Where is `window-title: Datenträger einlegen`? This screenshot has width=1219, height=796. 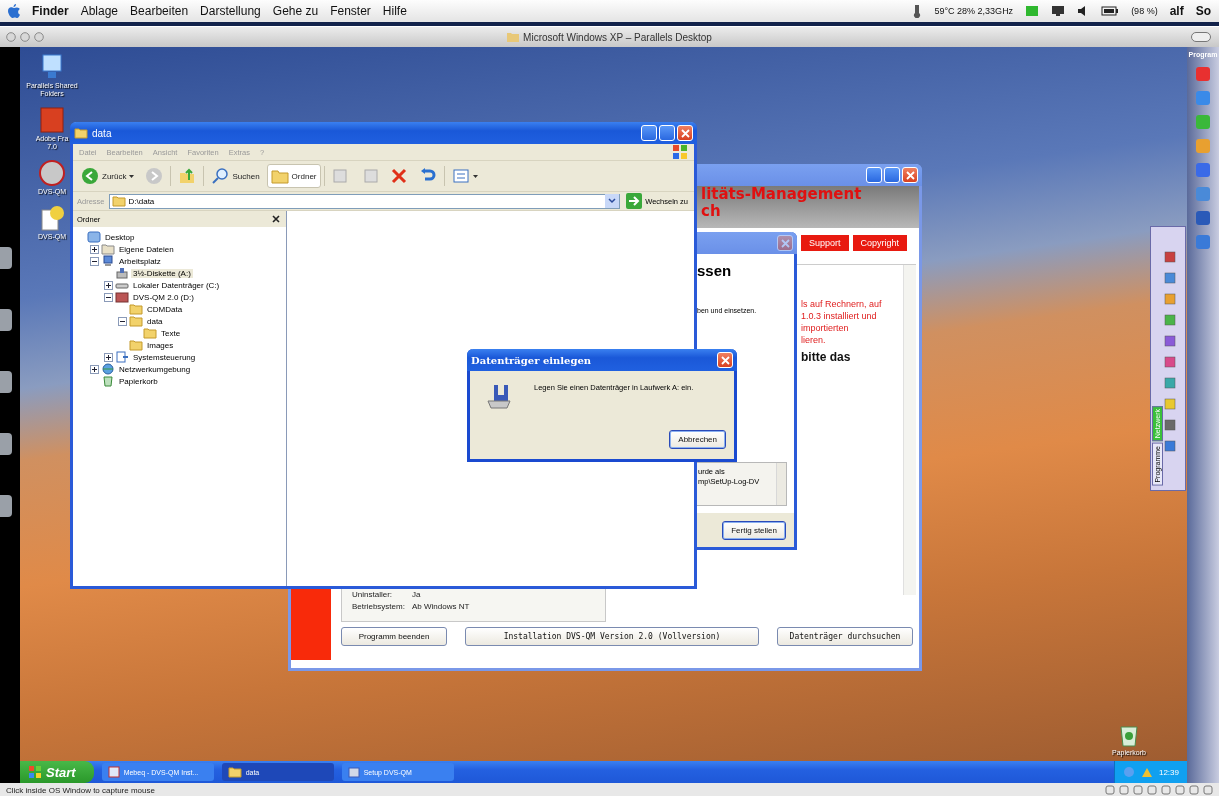
window-title: Datenträger einlegen is located at coordinates (531, 360).